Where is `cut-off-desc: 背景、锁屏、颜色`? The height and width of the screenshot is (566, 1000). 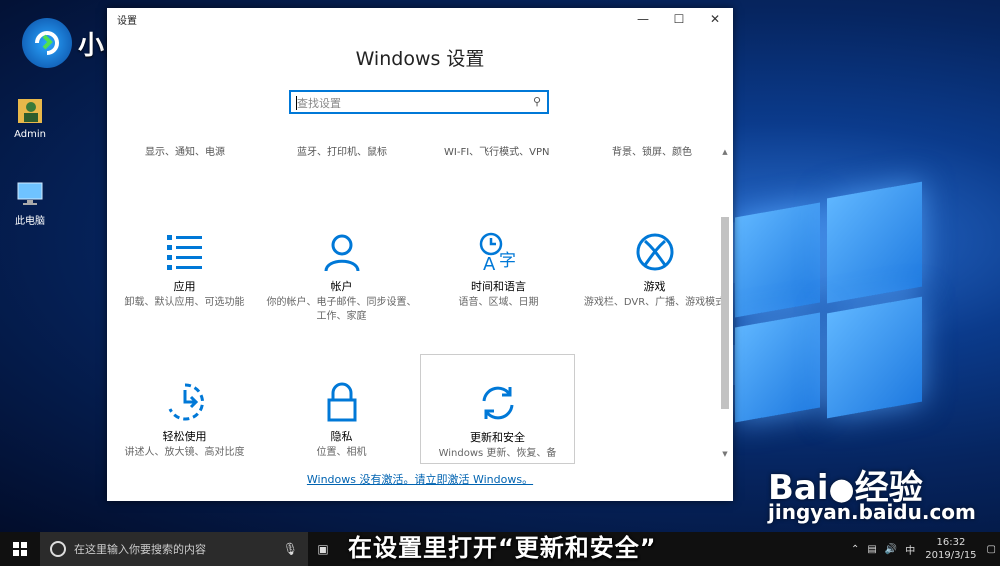 cut-off-desc: 背景、锁屏、颜色 is located at coordinates (652, 151).